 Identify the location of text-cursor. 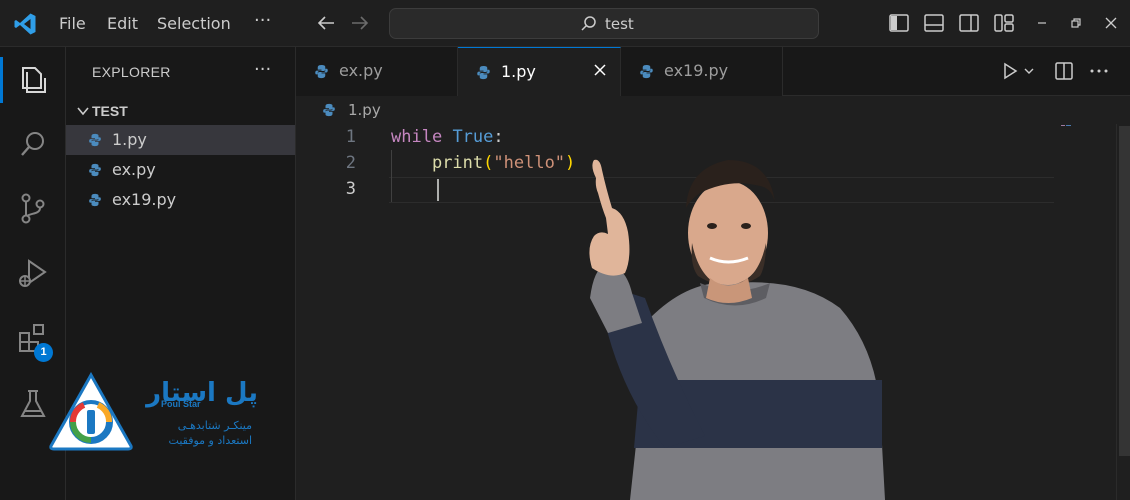
(438, 190).